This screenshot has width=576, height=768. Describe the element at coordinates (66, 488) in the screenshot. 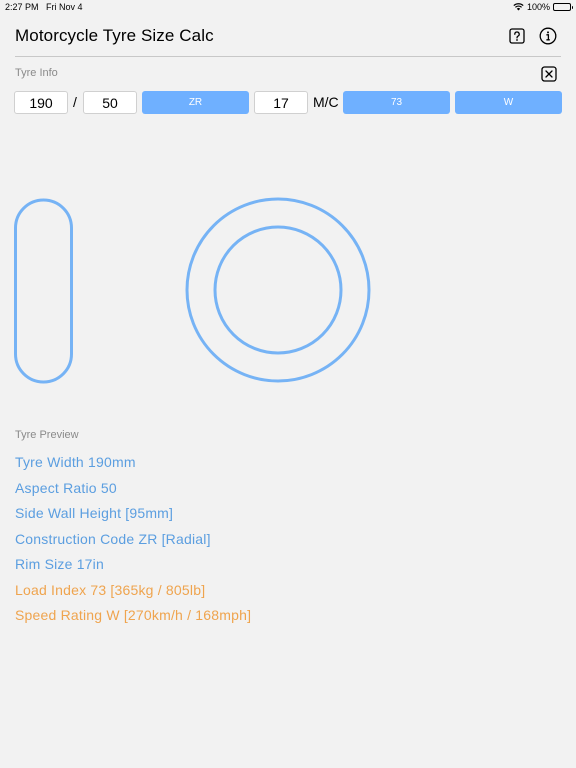

I see `aspect-ratio-text: Aspect Ratio 50` at that location.